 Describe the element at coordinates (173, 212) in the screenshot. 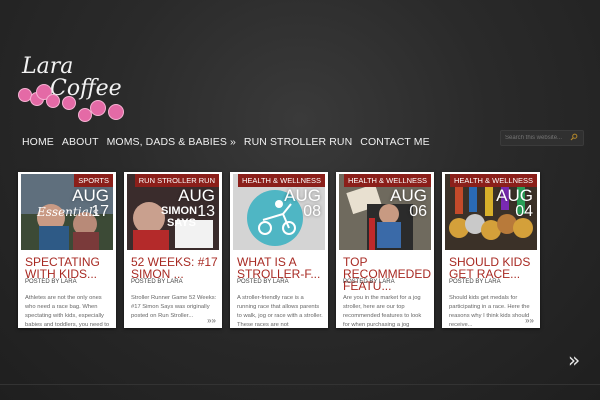

I see `post-thumbnail: SIMON SAYS RUN STROLLER RUN AUG 13` at that location.